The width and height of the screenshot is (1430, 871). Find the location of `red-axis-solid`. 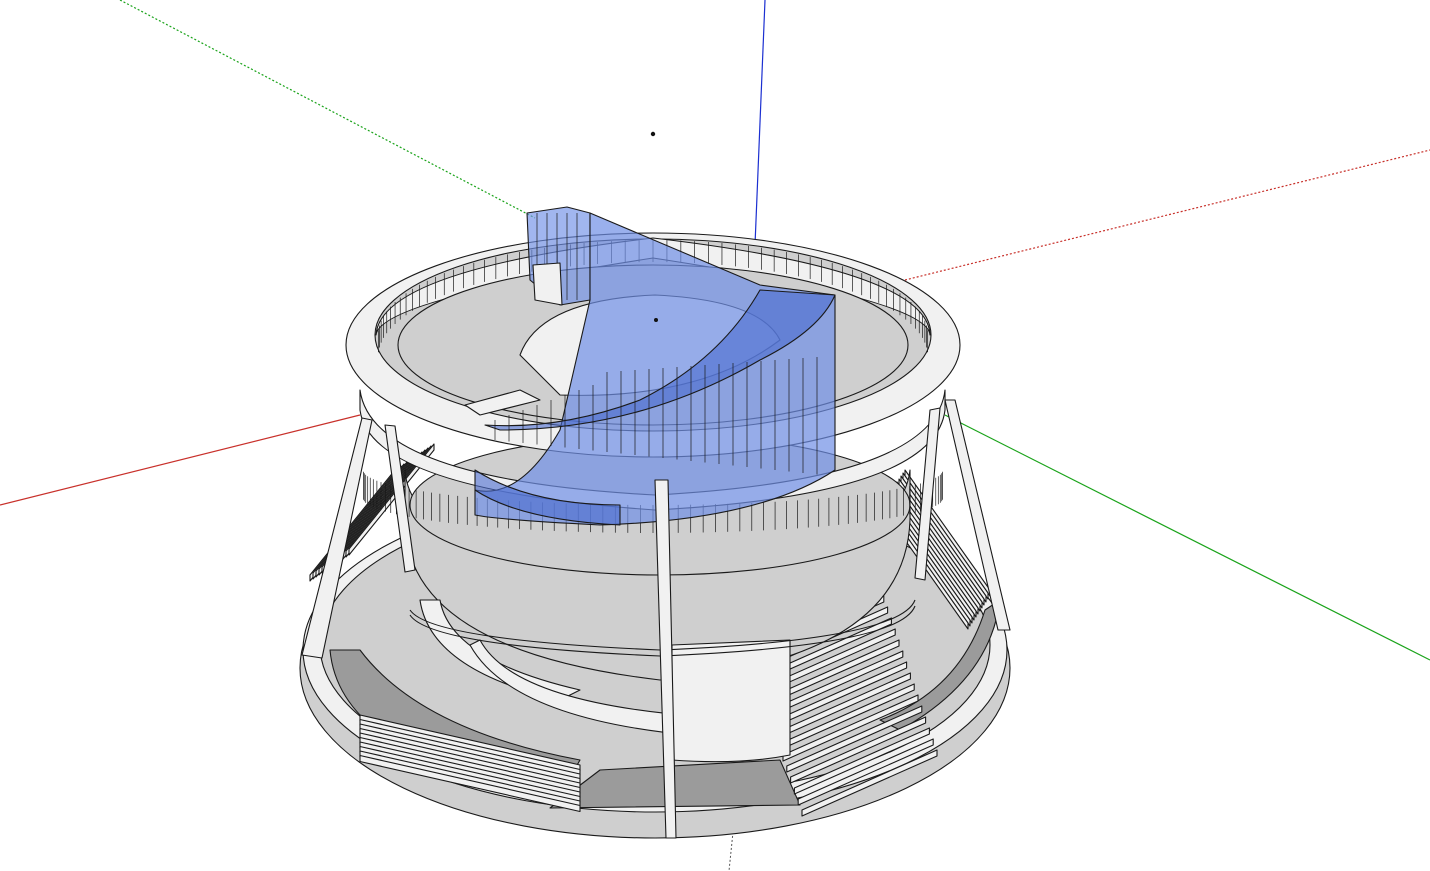

red-axis-solid is located at coordinates (180, 460).